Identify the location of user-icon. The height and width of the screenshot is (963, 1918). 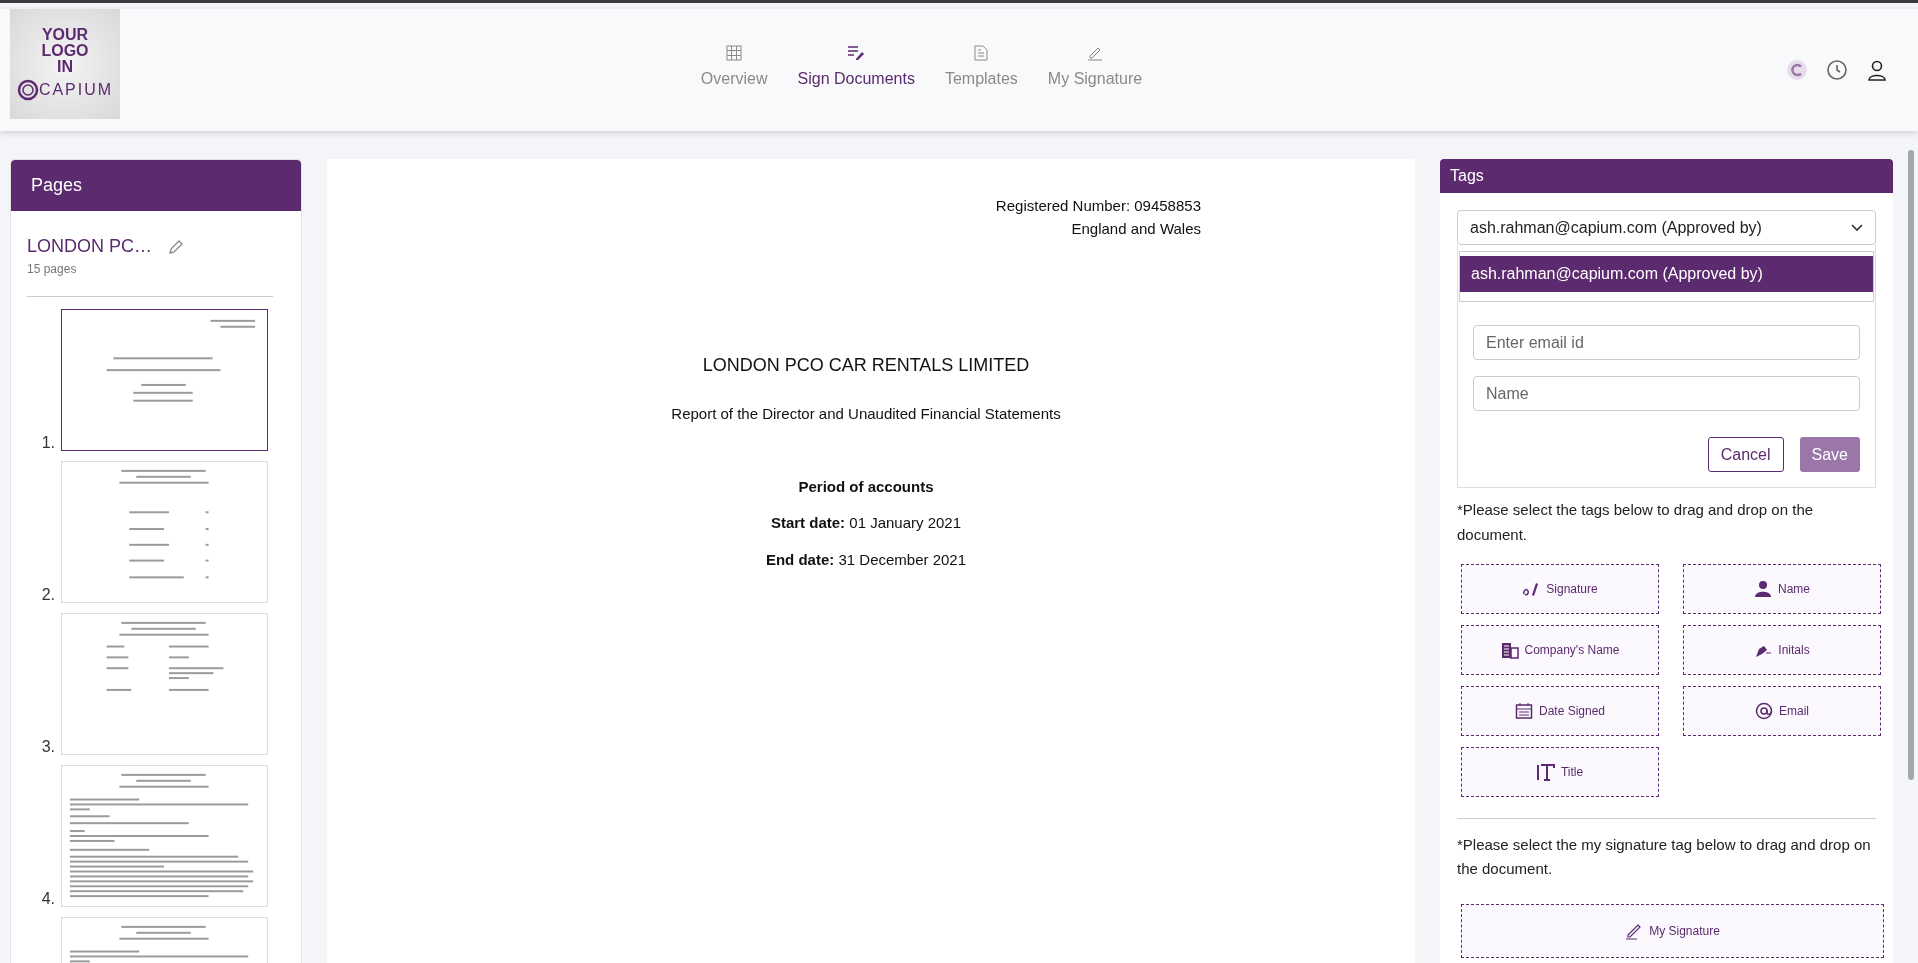
(1877, 70).